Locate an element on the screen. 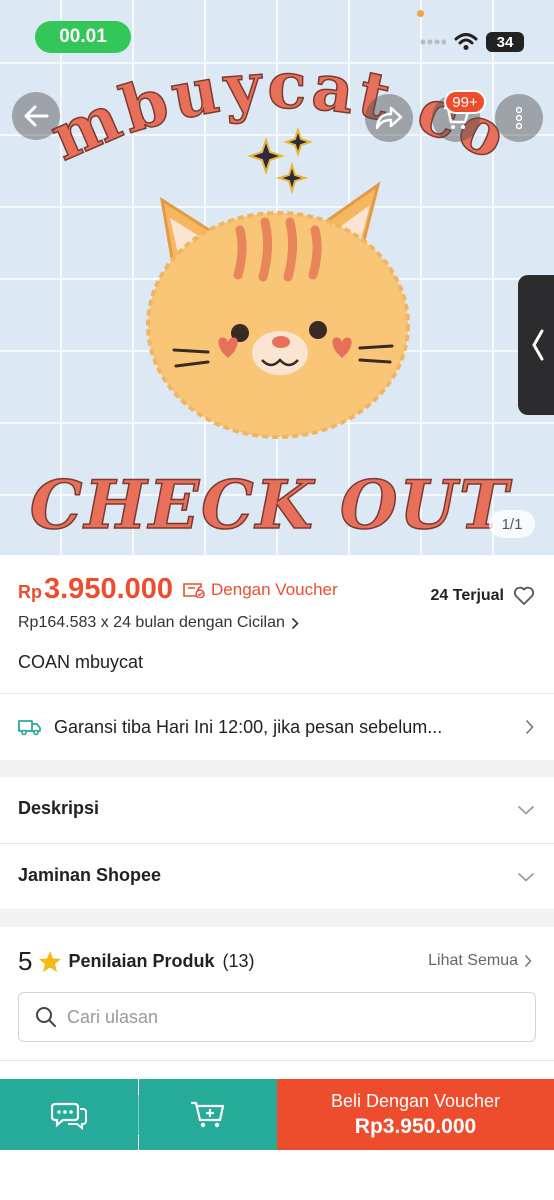 This screenshot has height=1200, width=554. truck-icon is located at coordinates (29, 728).